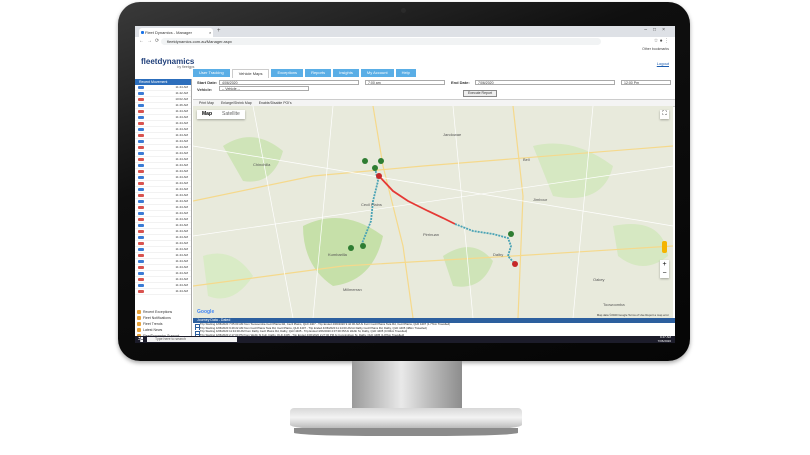  I want to click on vehicle-row: 11:44 AM, so click(163, 292).